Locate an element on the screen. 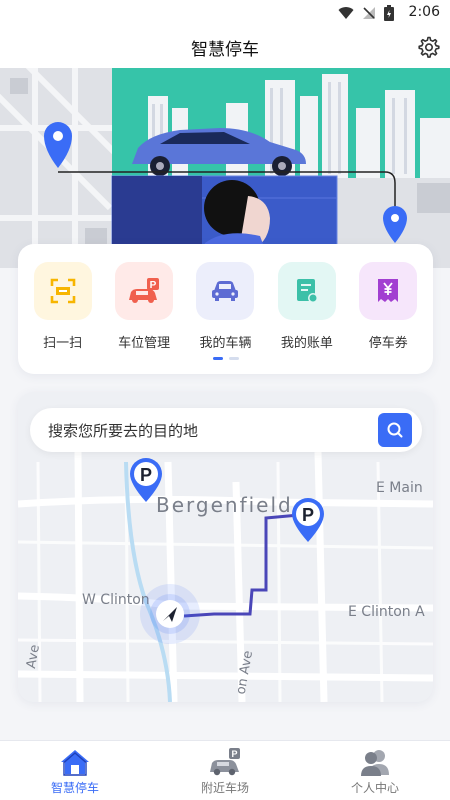 Image resolution: width=450 pixels, height=800 pixels. coupon-icon is located at coordinates (388, 290).